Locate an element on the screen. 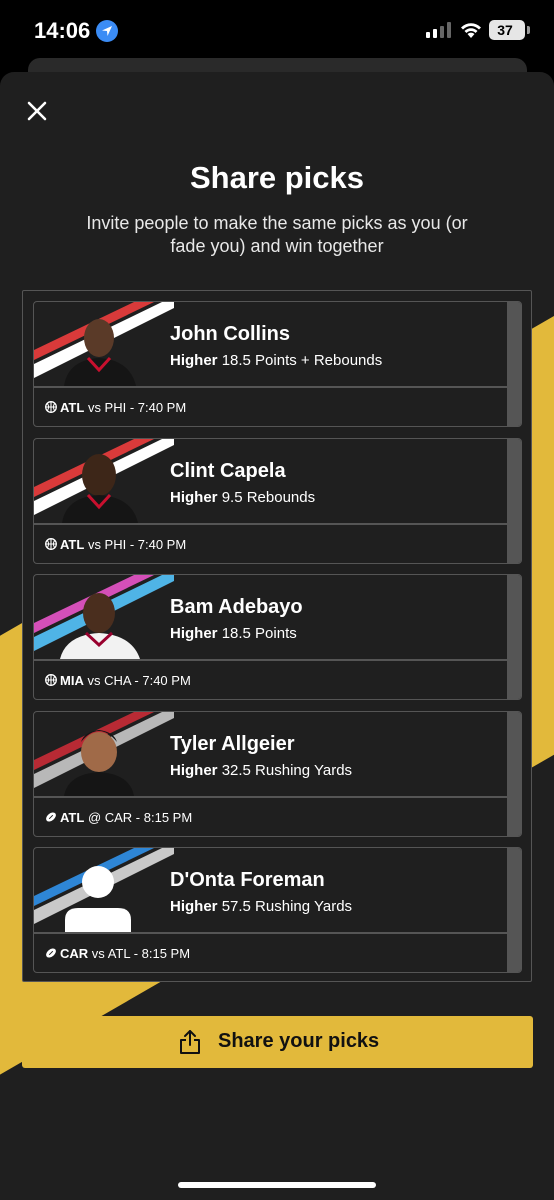 The height and width of the screenshot is (1200, 554). pick-stat: 18.5 Points + Rebounds is located at coordinates (302, 360).